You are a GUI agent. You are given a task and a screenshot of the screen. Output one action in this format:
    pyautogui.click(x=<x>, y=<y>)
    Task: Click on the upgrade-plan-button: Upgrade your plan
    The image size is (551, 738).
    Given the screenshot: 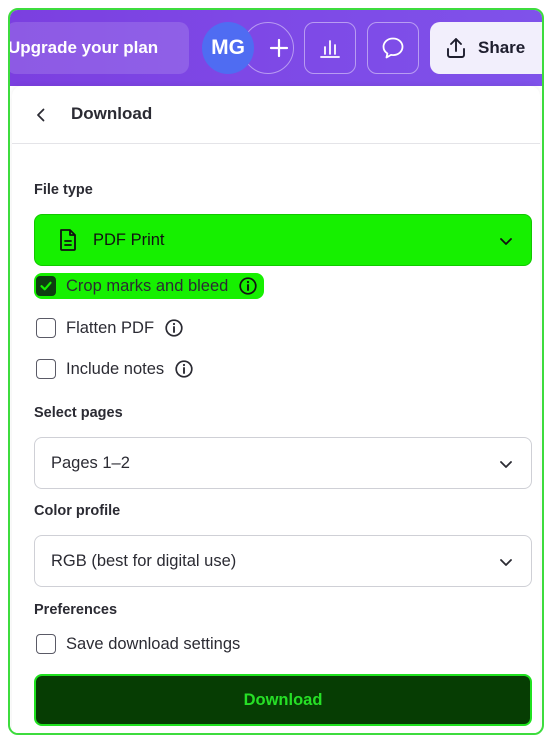 What is the action you would take?
    pyautogui.click(x=98, y=48)
    